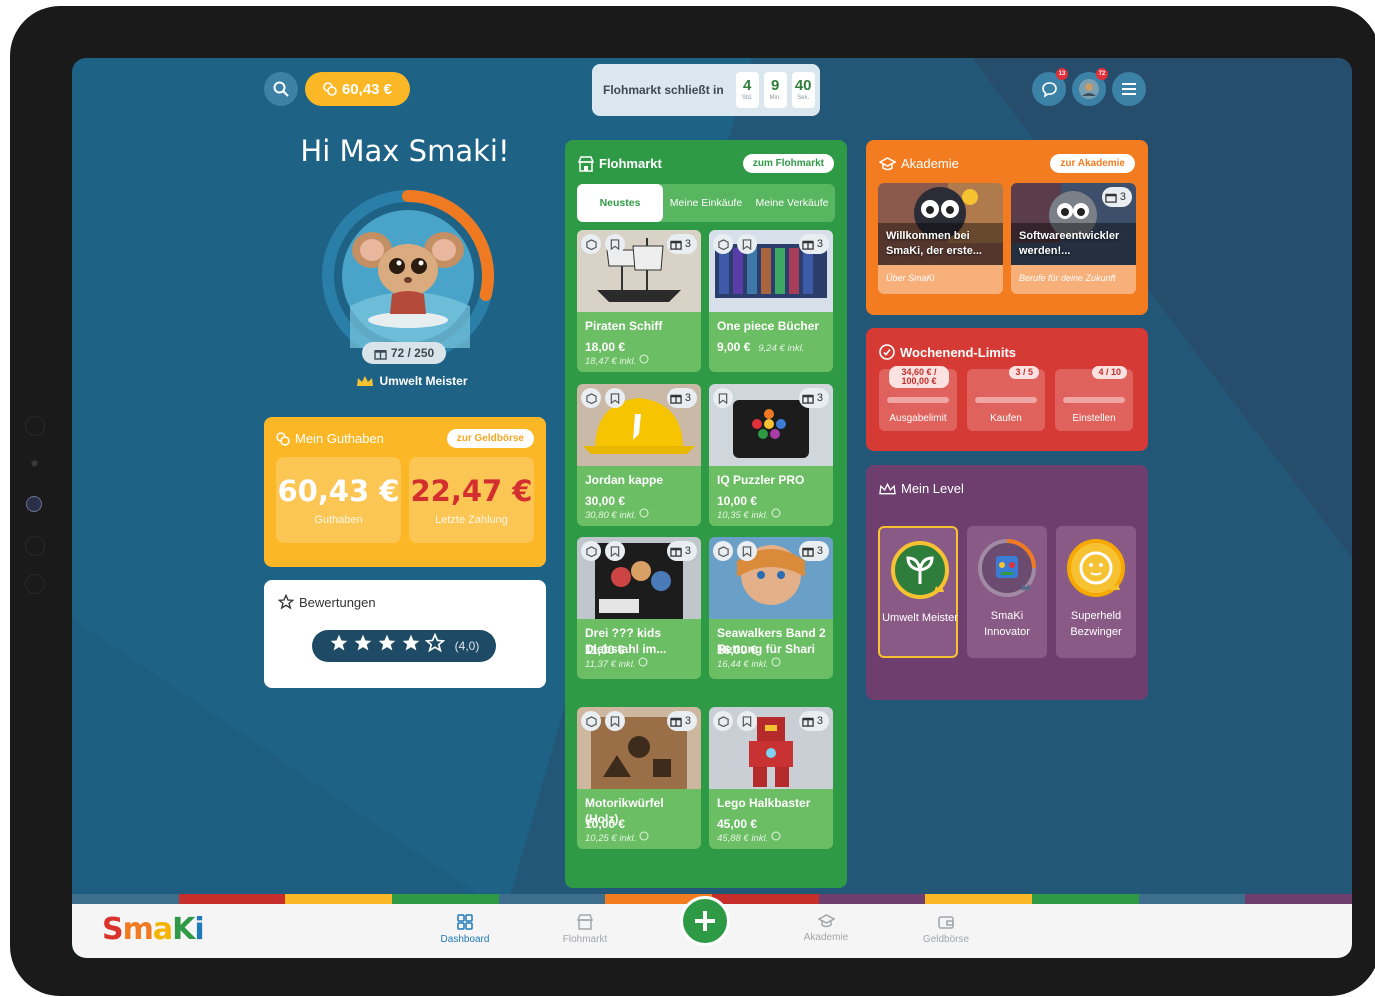 Image resolution: width=1375 pixels, height=997 pixels. Describe the element at coordinates (467, 646) in the screenshot. I see `rating-value: (4,0)` at that location.